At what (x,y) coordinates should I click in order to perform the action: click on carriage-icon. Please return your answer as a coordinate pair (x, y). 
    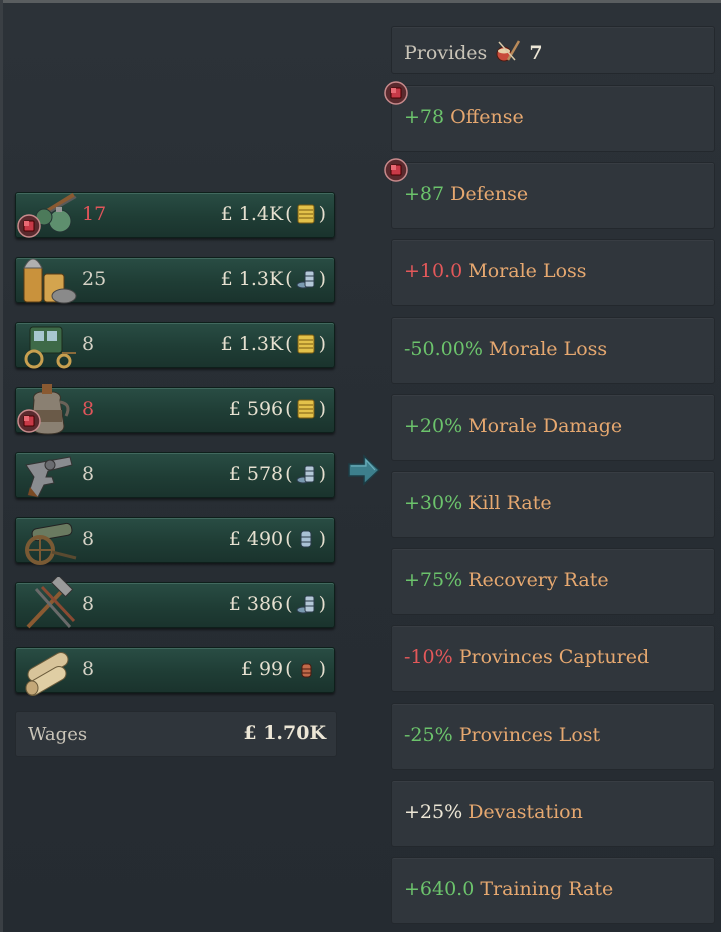
    Looking at the image, I should click on (50, 347).